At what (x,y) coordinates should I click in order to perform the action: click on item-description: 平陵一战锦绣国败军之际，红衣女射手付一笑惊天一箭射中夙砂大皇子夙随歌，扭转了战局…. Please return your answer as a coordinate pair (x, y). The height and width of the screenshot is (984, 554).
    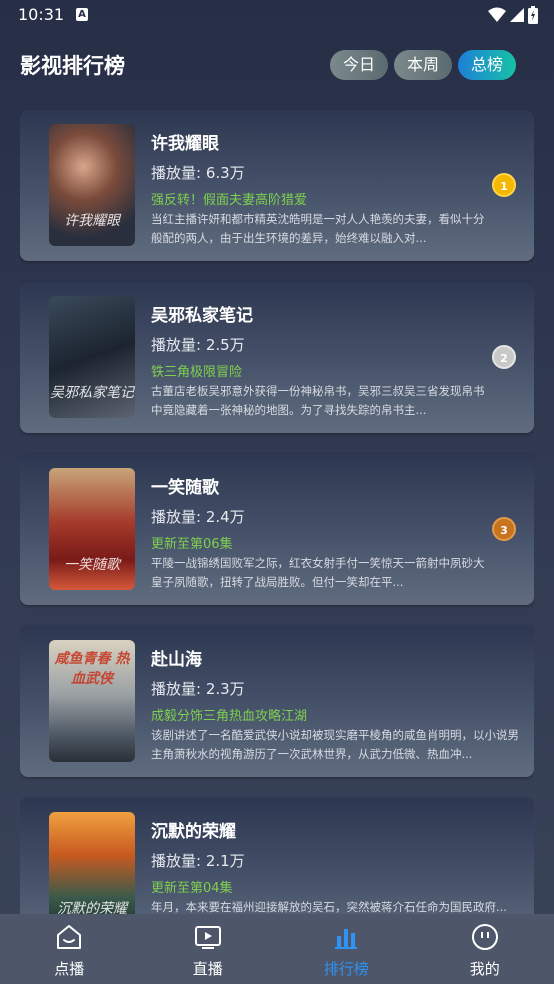
    Looking at the image, I should click on (318, 572).